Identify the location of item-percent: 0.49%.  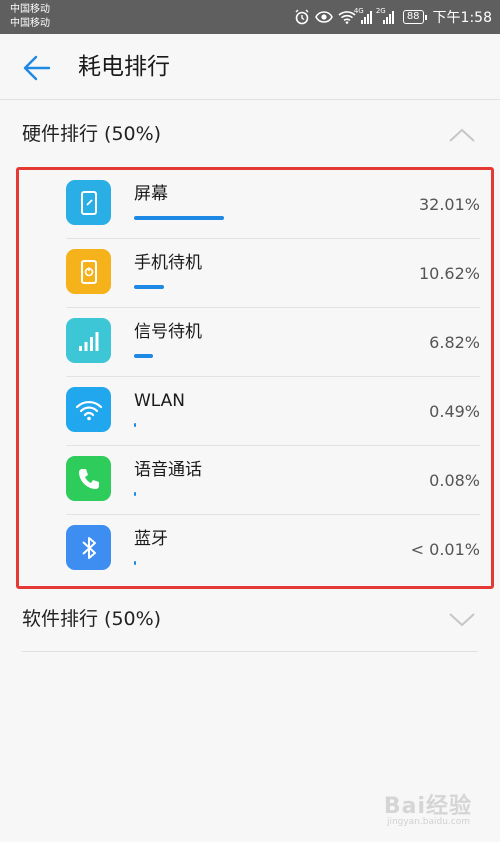
(454, 411).